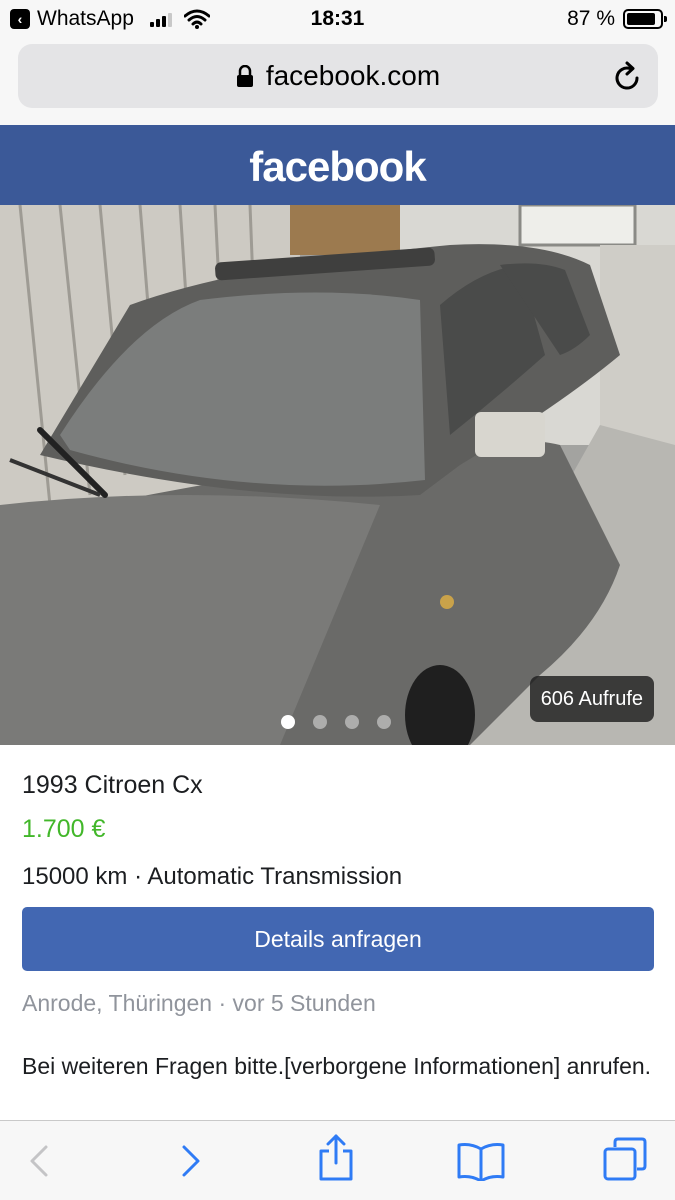  What do you see at coordinates (338, 939) in the screenshot?
I see `request-details-button: Details anfragen` at bounding box center [338, 939].